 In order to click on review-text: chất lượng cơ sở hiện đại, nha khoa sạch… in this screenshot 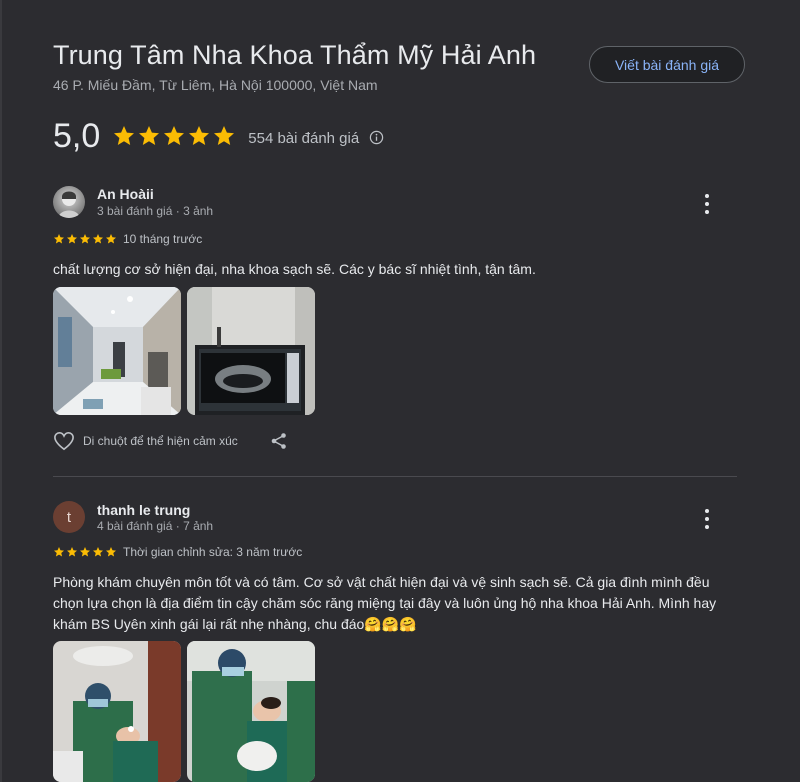, I will do `click(294, 269)`.